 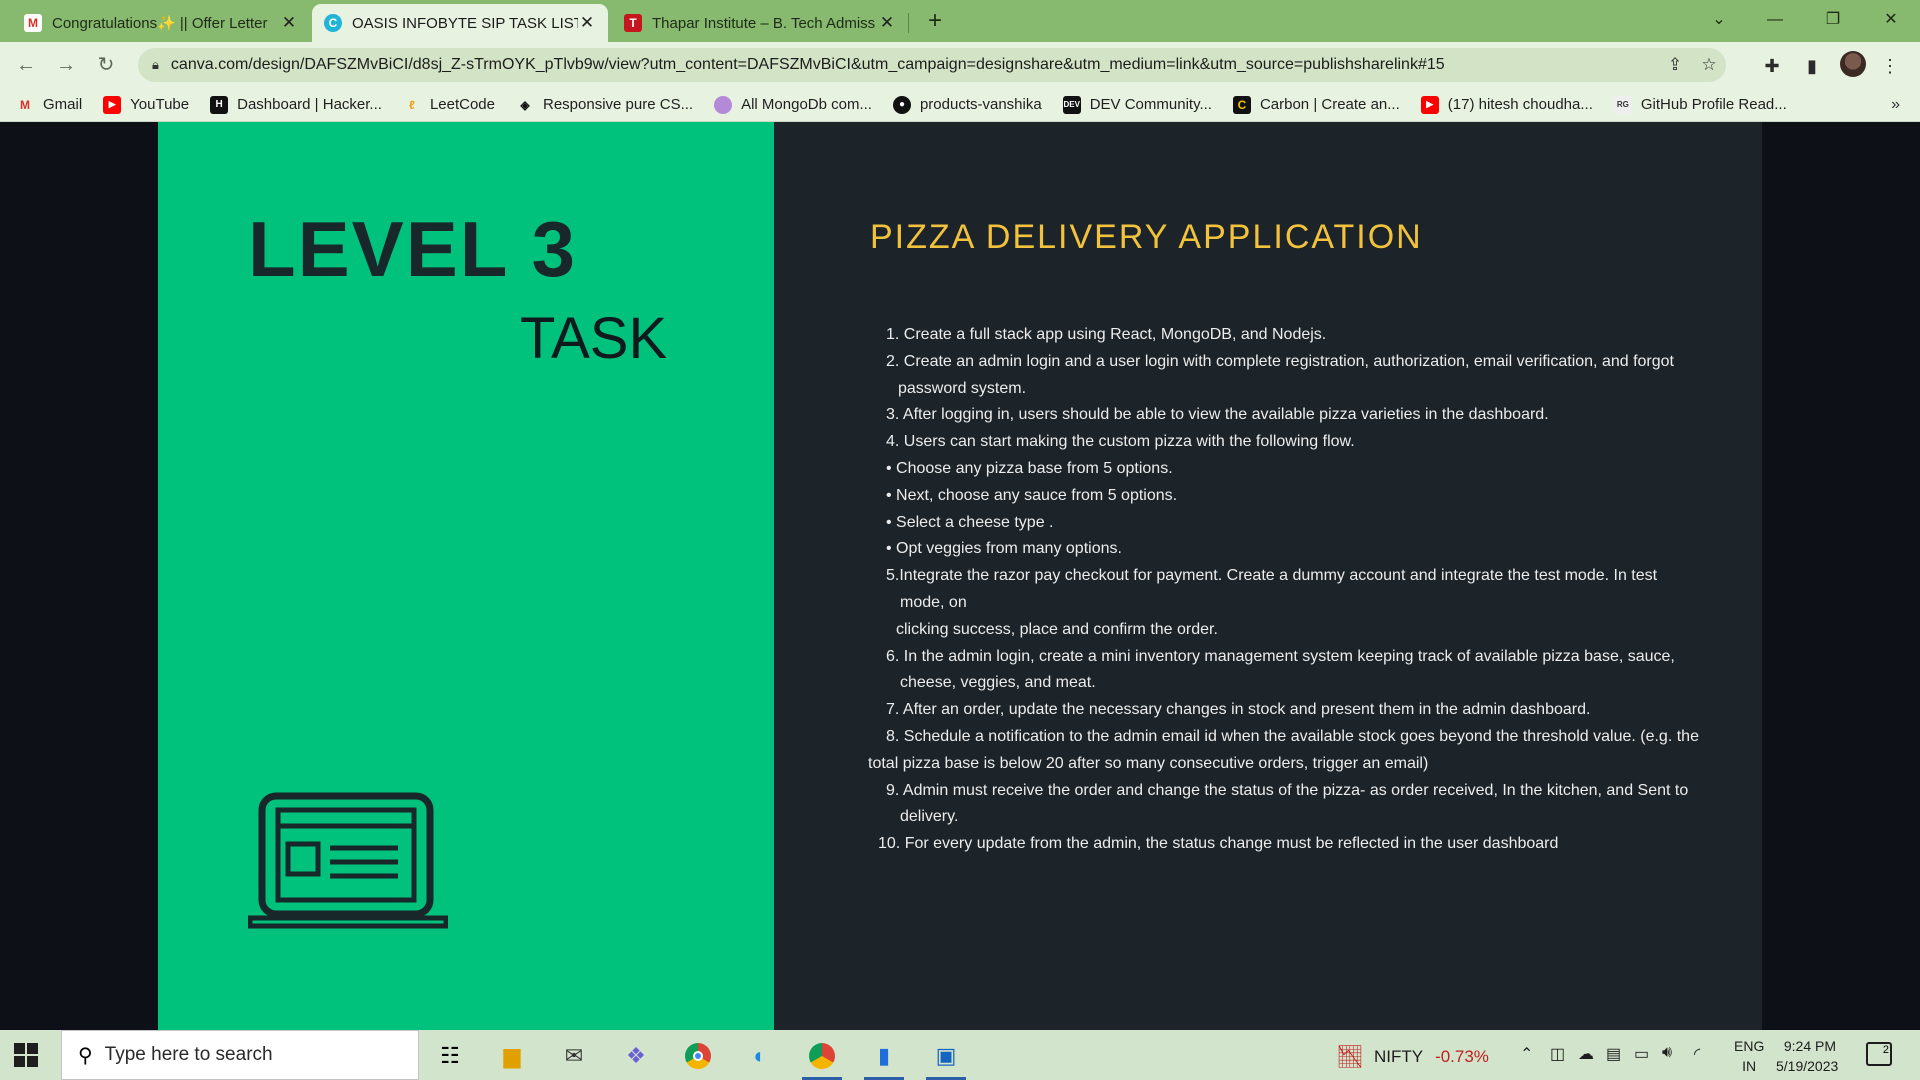 What do you see at coordinates (1675, 65) in the screenshot?
I see `share-icon: ⇪` at bounding box center [1675, 65].